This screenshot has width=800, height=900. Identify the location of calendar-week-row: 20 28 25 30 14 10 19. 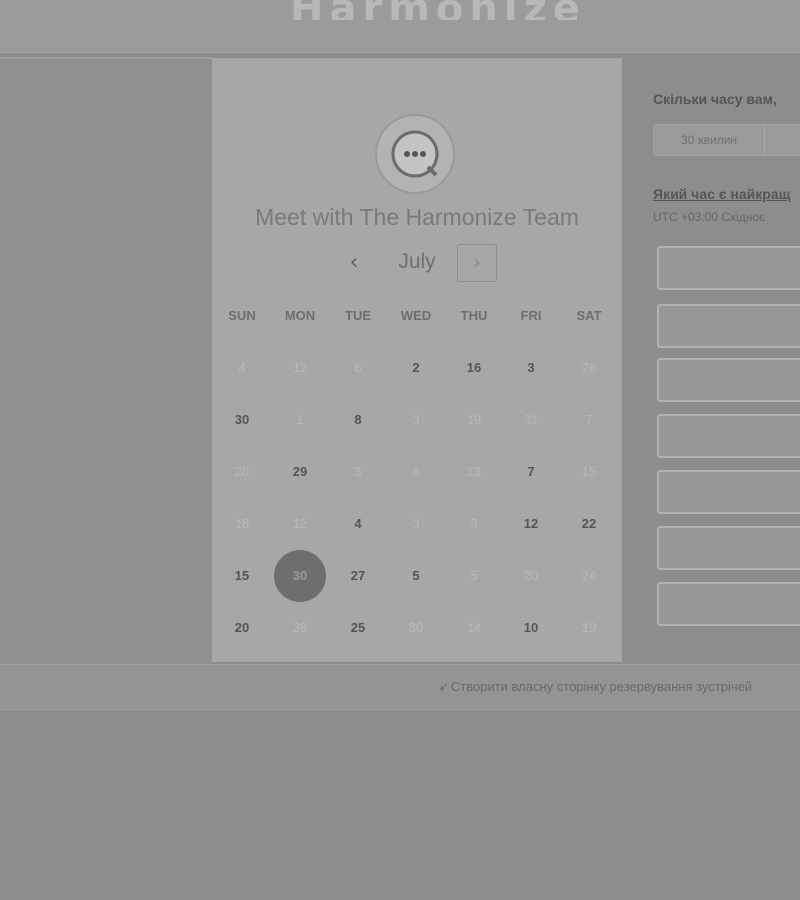
(417, 628).